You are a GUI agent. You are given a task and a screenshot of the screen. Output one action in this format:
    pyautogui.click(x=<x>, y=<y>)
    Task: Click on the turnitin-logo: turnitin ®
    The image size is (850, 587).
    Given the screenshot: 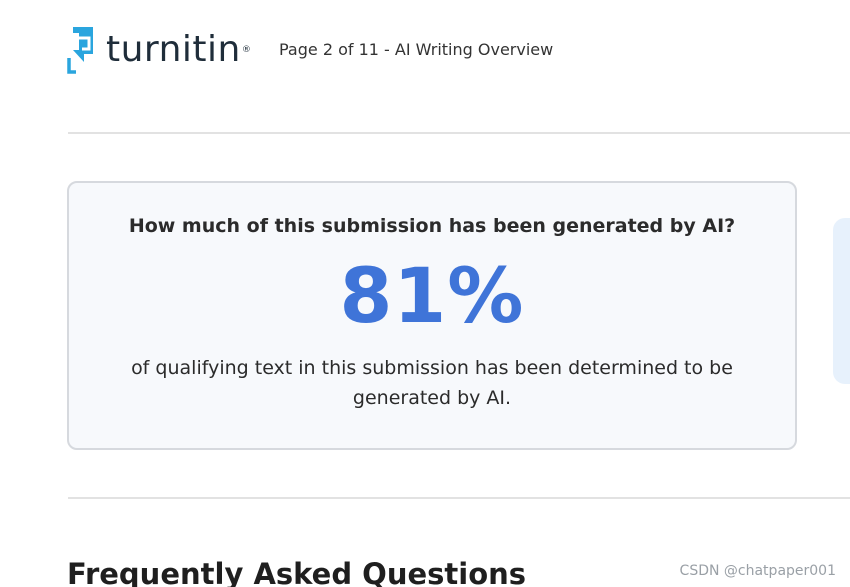 What is the action you would take?
    pyautogui.click(x=158, y=50)
    